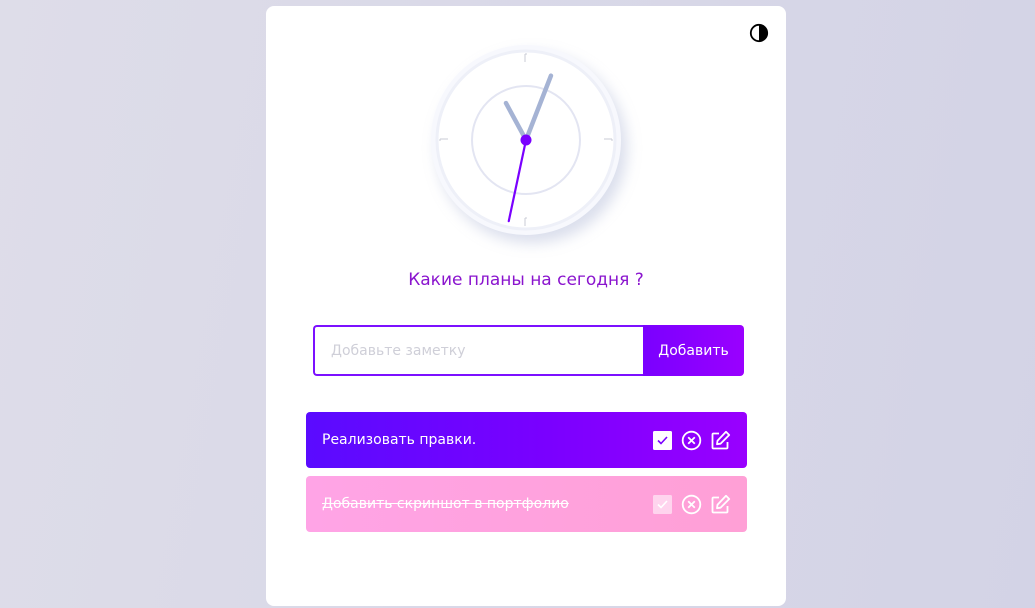 This screenshot has width=1035, height=608. Describe the element at coordinates (445, 504) in the screenshot. I see `todo-text: Добавить скриншот в портфолио` at that location.